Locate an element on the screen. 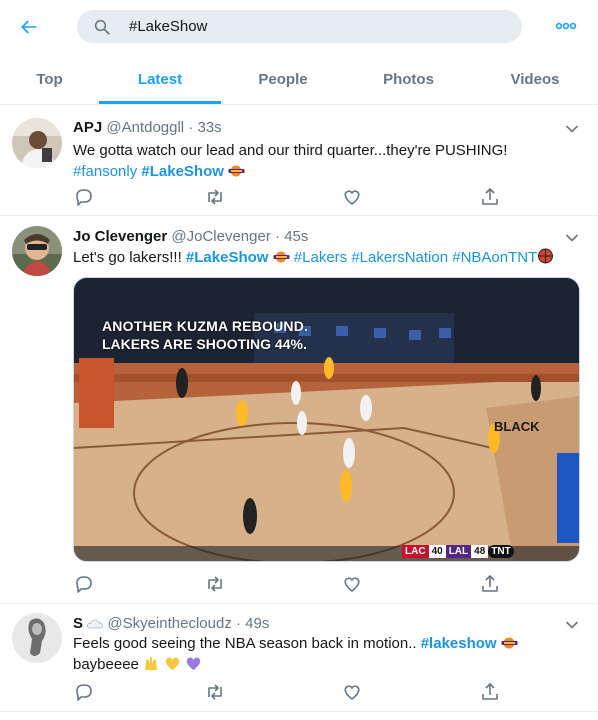 The height and width of the screenshot is (720, 598). top-bar is located at coordinates (299, 26).